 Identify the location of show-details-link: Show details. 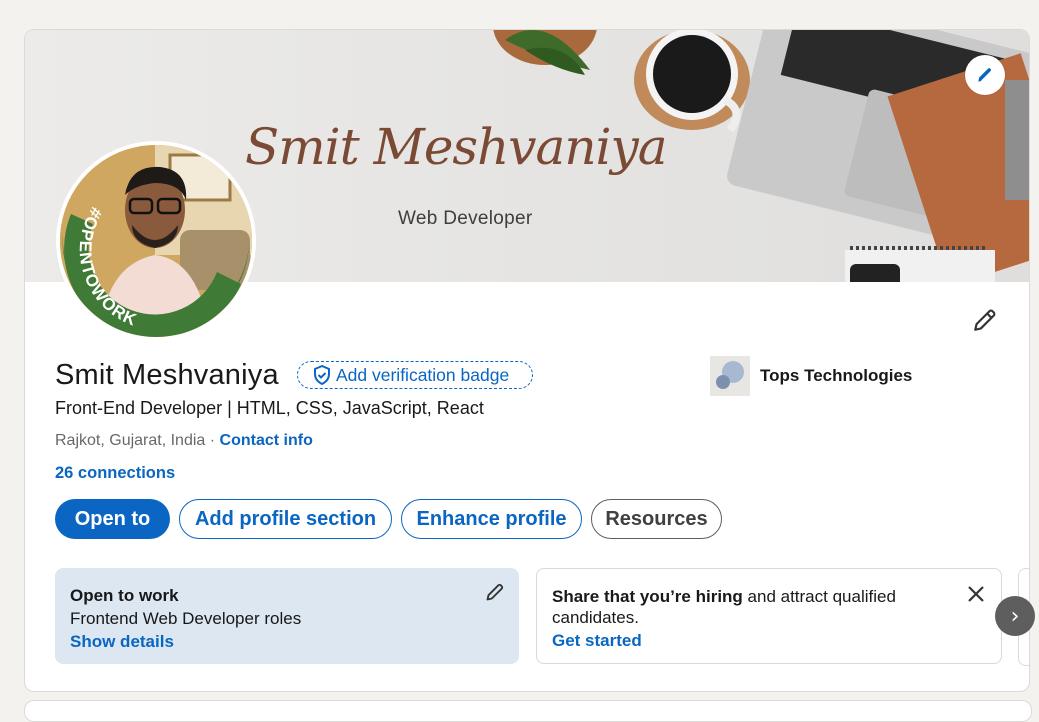
(287, 642).